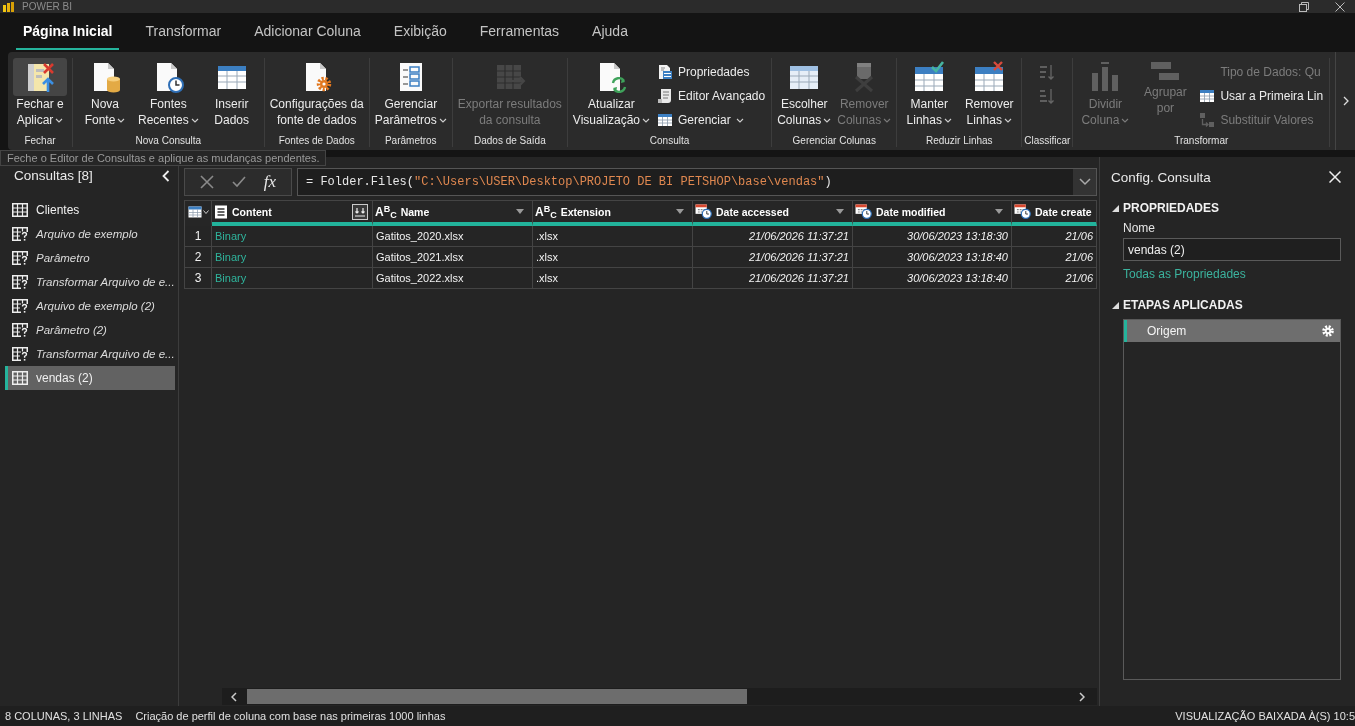 This screenshot has height=726, width=1355. I want to click on tooltip: Feche o Editor de Consultas e aplique as mudanças pendentes., so click(163, 158).